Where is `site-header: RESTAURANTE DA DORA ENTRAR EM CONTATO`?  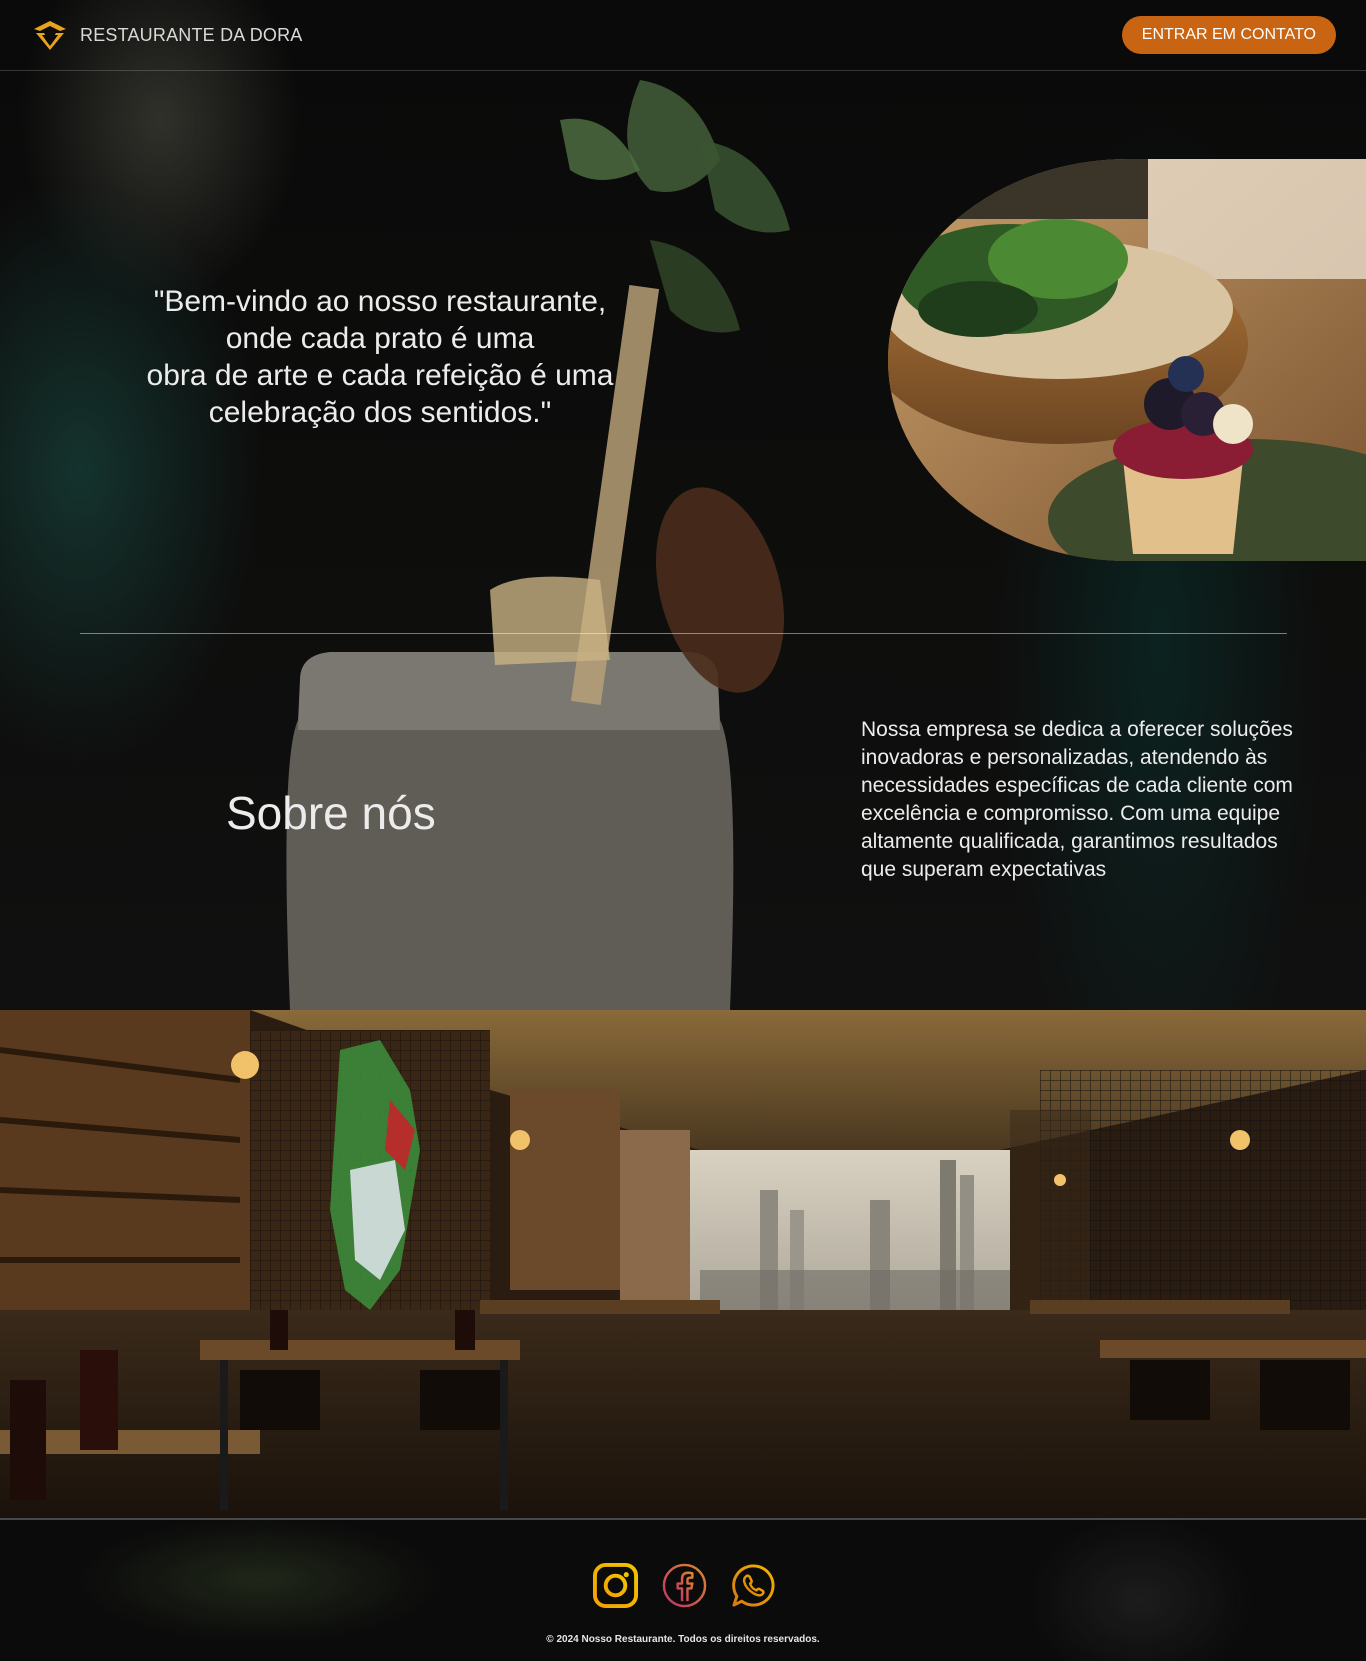
site-header: RESTAURANTE DA DORA ENTRAR EM CONTATO is located at coordinates (683, 35).